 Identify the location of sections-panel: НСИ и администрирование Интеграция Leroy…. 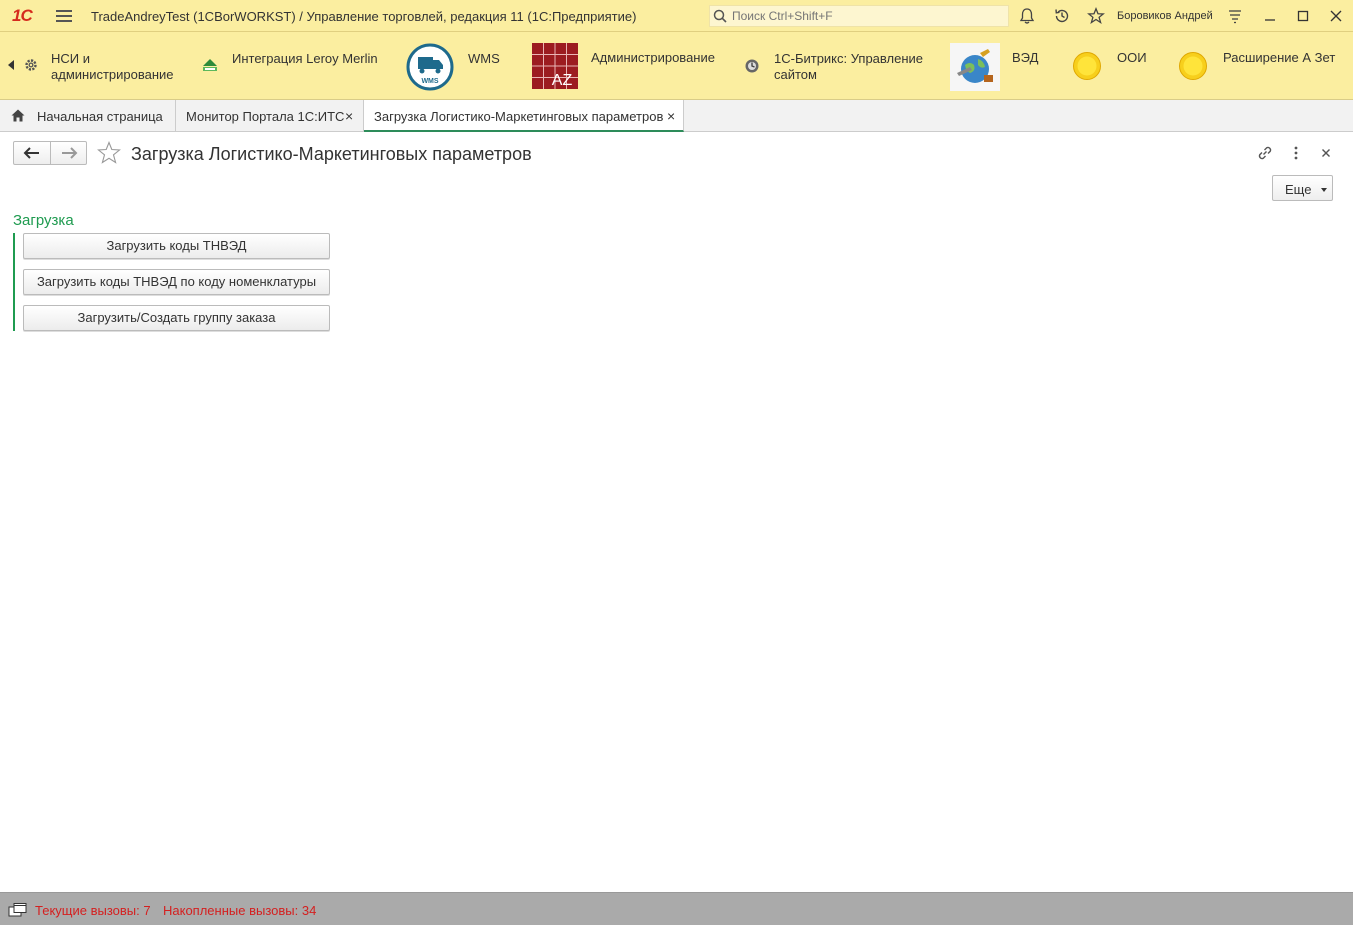
(676, 66).